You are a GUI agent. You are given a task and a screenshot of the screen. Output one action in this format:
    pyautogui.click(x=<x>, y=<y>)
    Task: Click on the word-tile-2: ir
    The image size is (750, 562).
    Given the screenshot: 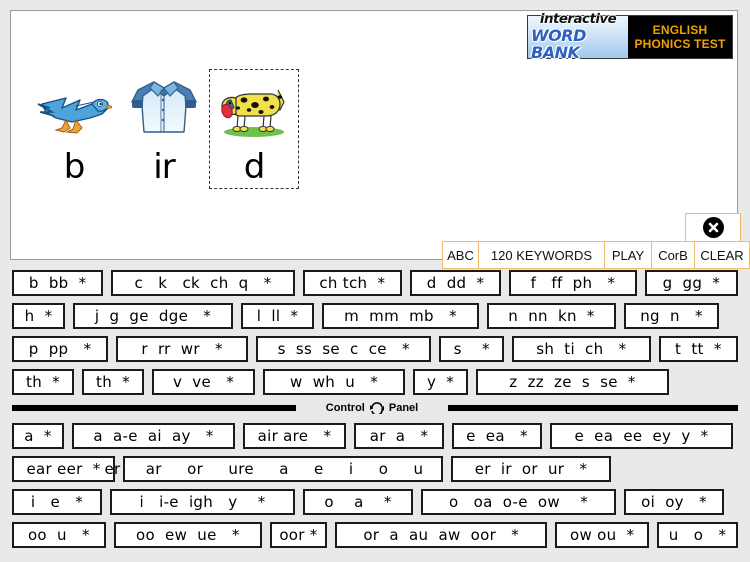 What is the action you would take?
    pyautogui.click(x=164, y=129)
    